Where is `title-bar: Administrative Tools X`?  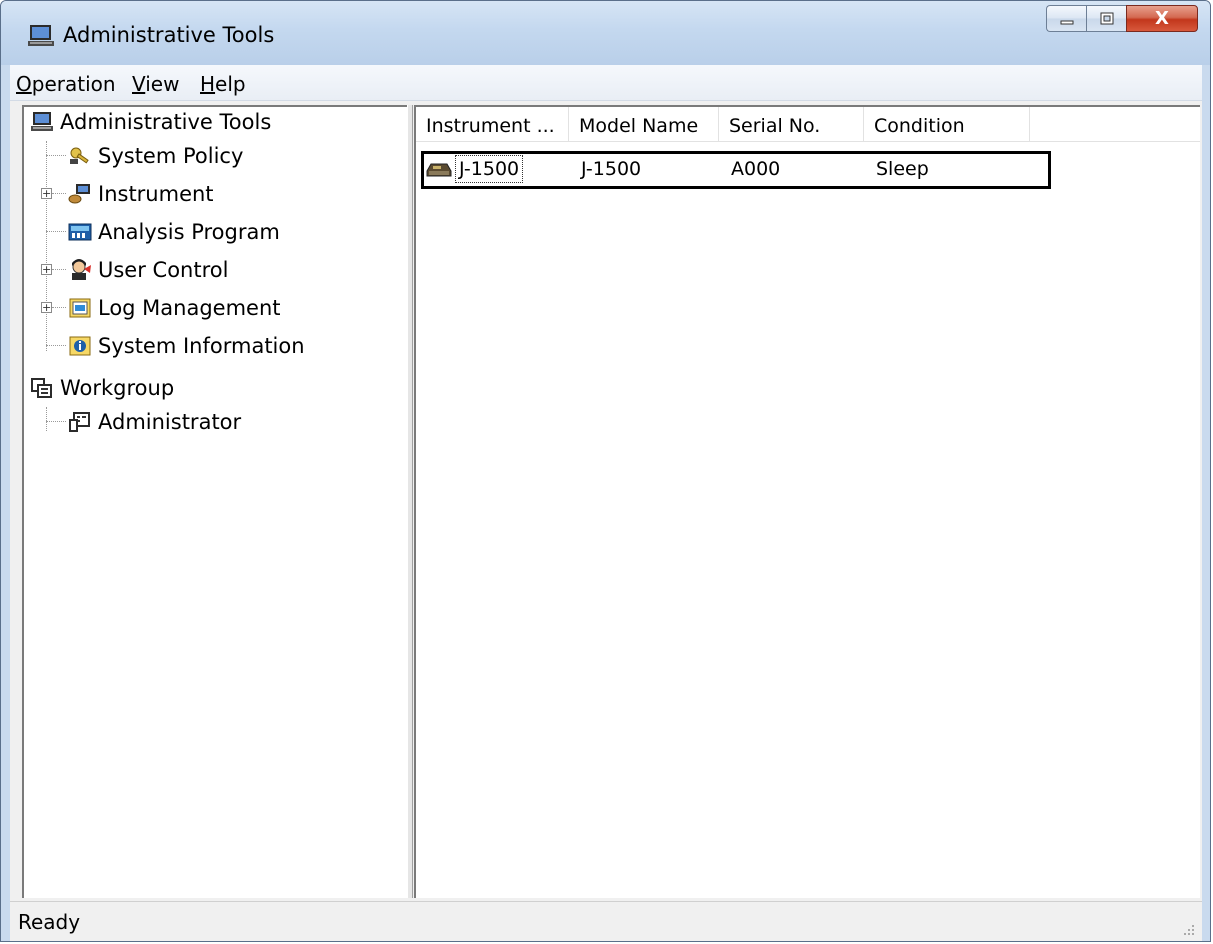 title-bar: Administrative Tools X is located at coordinates (605, 33).